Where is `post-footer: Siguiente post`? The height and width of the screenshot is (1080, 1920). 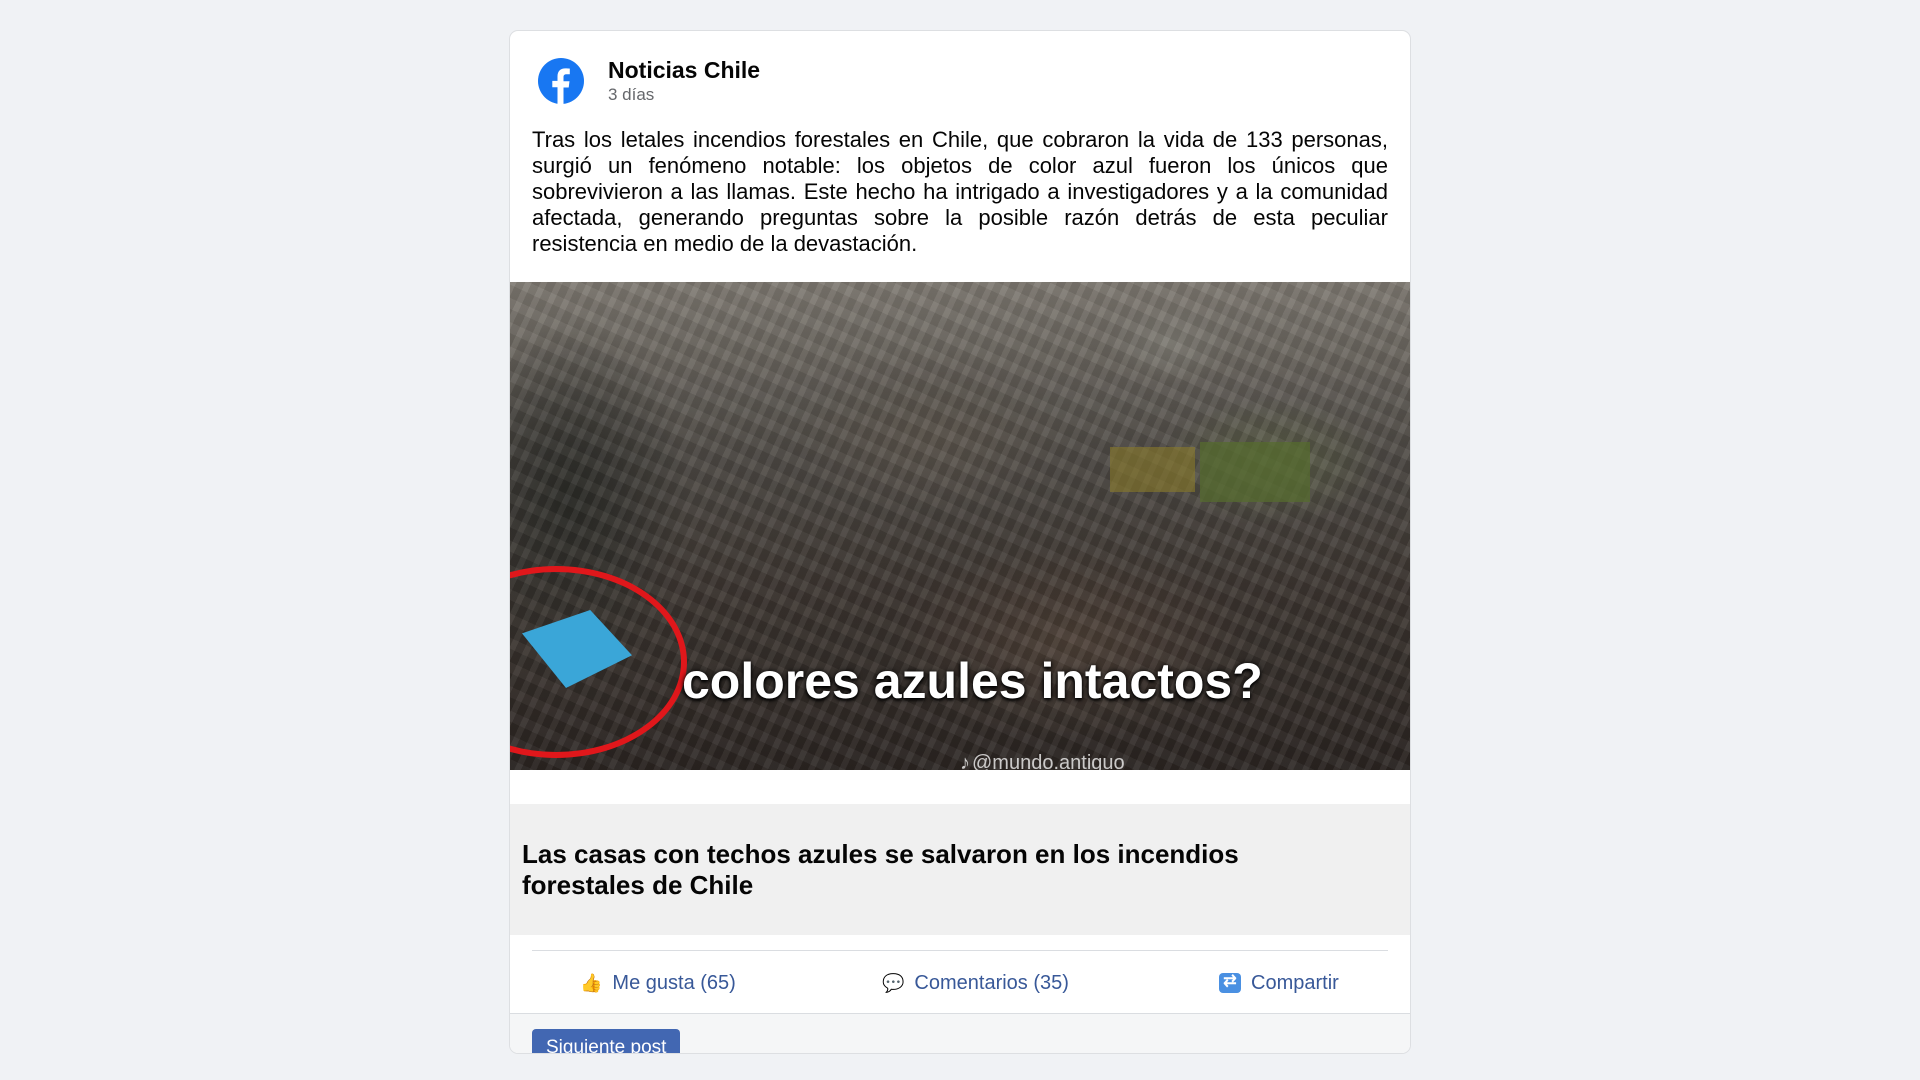 post-footer: Siguiente post is located at coordinates (960, 1033).